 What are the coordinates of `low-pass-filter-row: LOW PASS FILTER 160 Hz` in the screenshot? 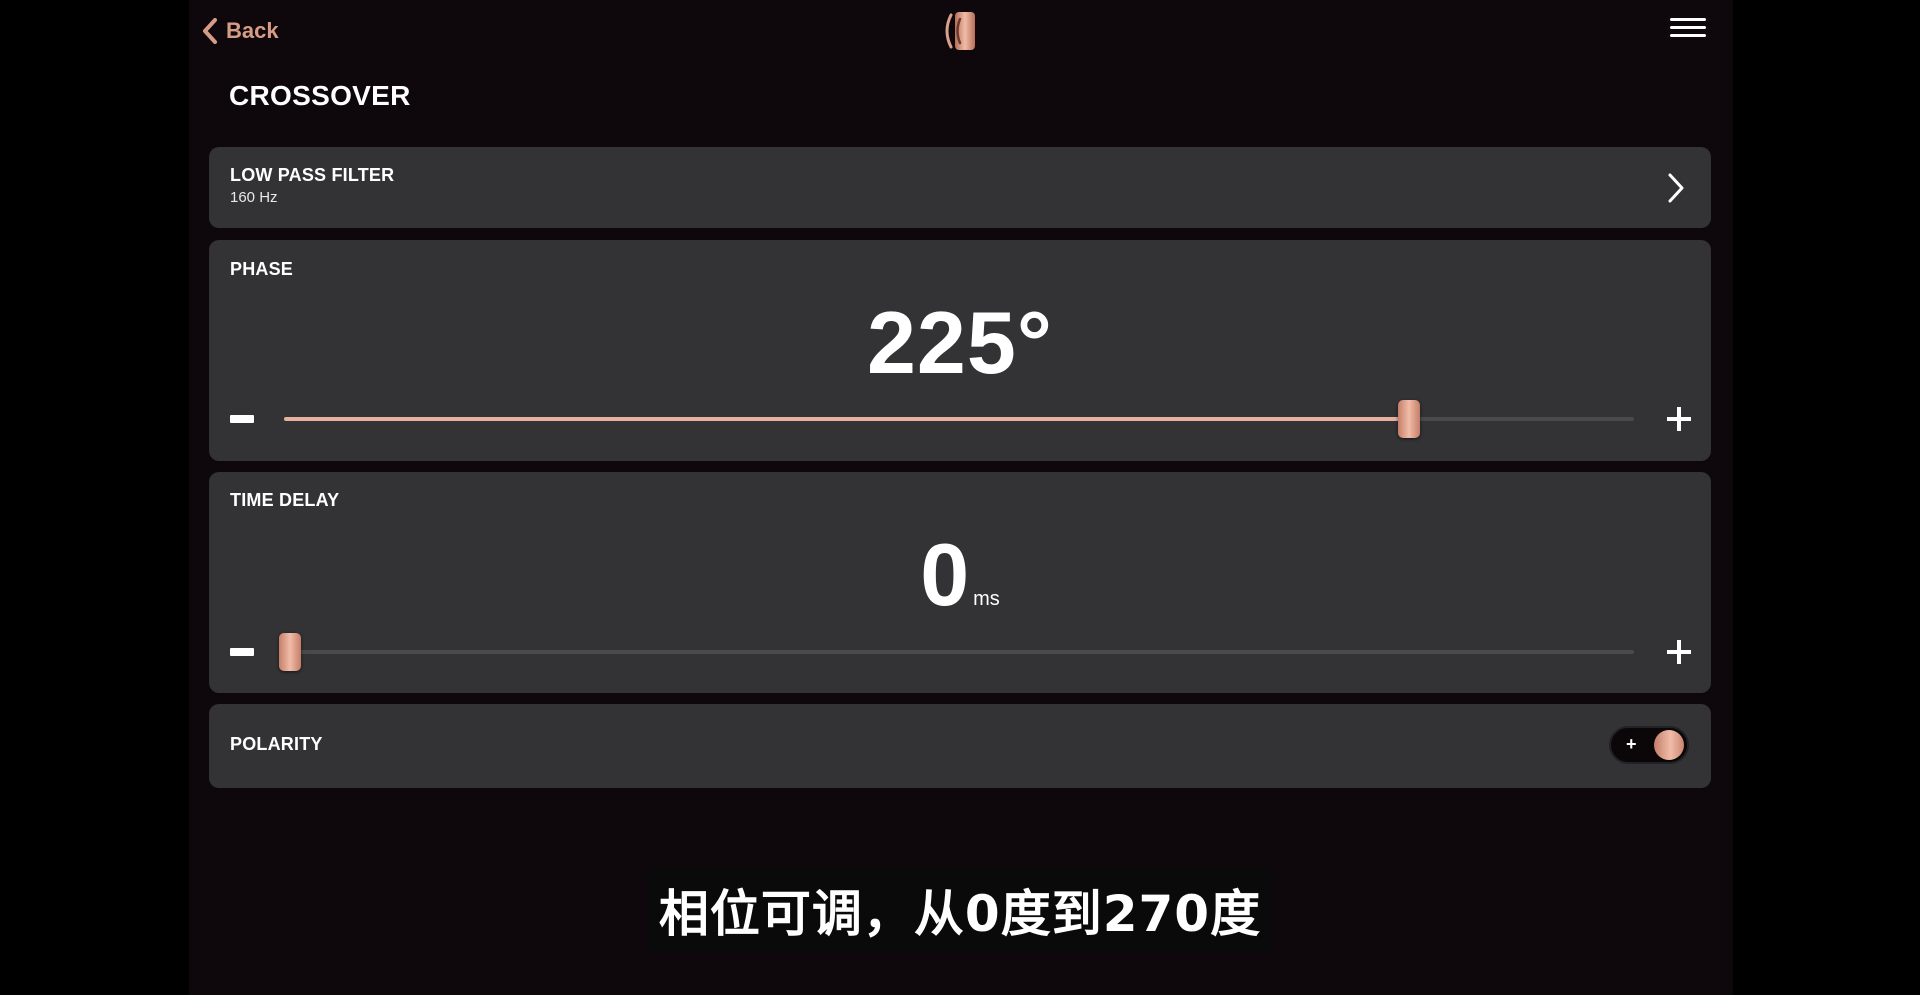 It's located at (960, 187).